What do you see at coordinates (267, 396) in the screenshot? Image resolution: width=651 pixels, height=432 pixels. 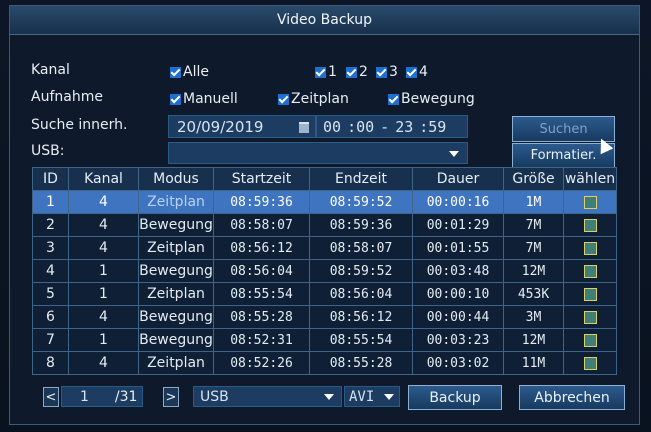 I see `backup-device-select: USB` at bounding box center [267, 396].